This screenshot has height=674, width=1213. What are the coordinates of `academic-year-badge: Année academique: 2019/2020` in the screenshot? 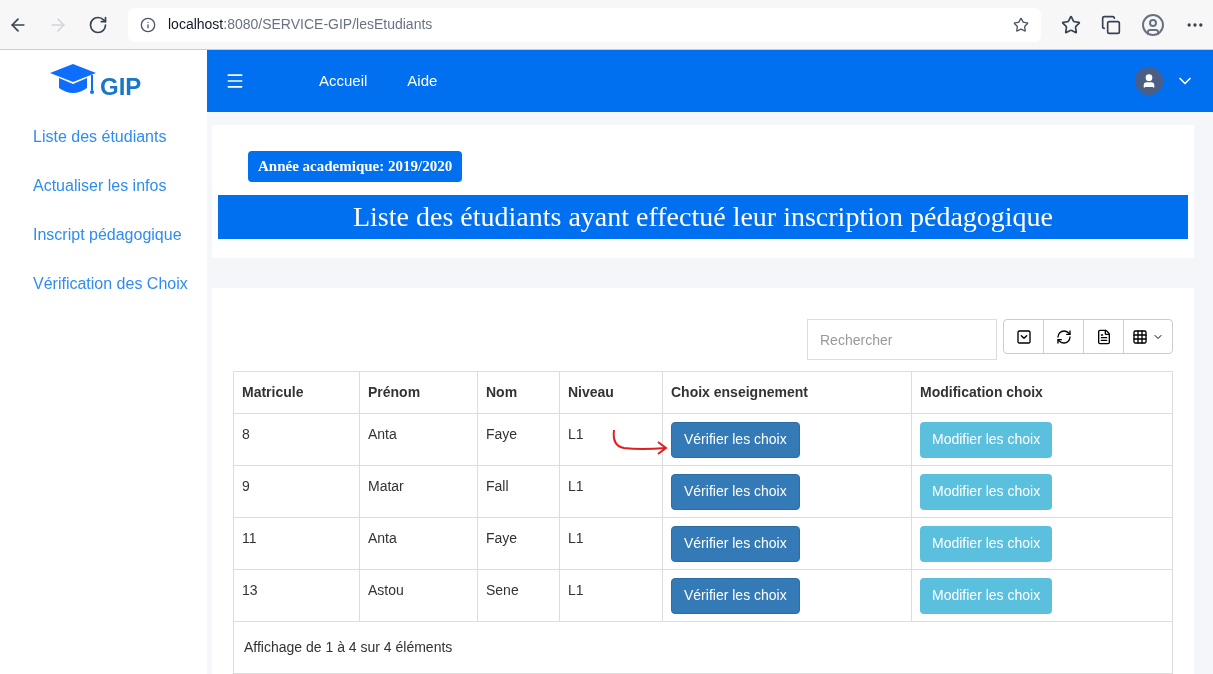 It's located at (355, 166).